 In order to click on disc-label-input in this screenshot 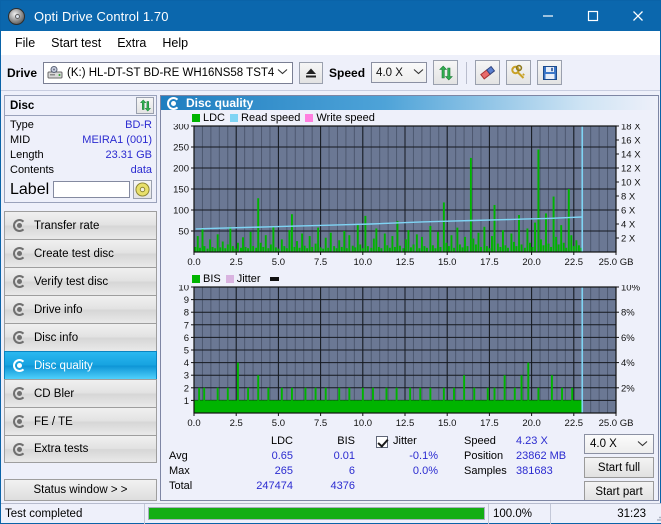, I will do `click(91, 189)`.